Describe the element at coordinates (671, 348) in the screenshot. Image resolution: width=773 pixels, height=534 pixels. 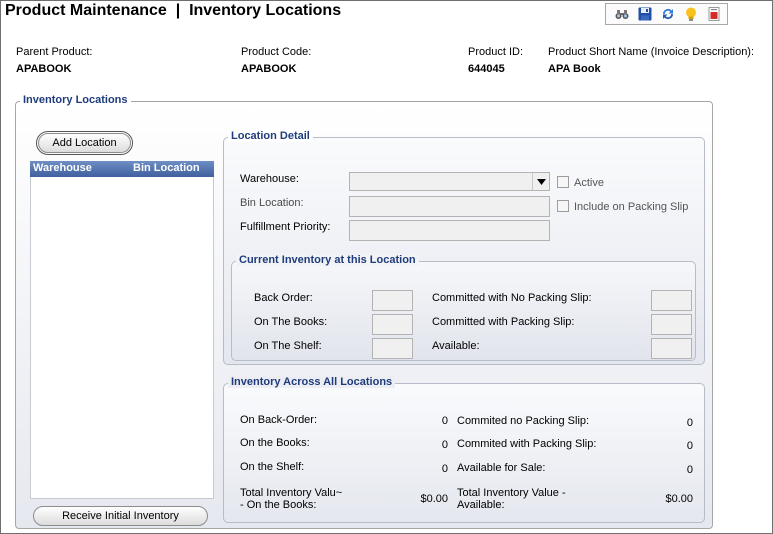
I see `available-value` at that location.